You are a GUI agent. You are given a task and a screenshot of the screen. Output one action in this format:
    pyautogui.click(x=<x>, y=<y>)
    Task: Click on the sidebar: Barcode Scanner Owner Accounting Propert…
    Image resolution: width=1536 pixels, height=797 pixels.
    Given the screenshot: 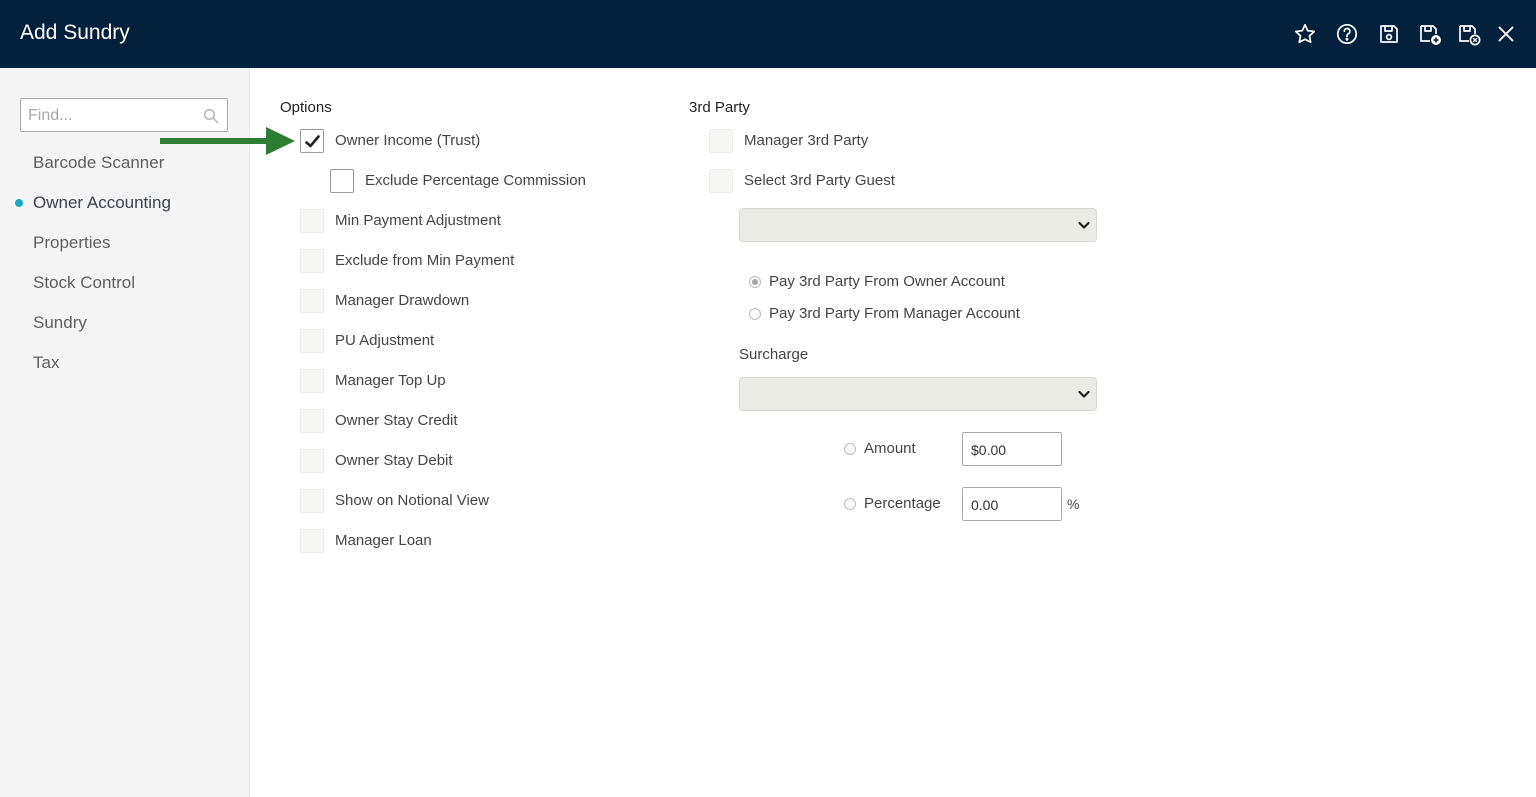 What is the action you would take?
    pyautogui.click(x=125, y=432)
    